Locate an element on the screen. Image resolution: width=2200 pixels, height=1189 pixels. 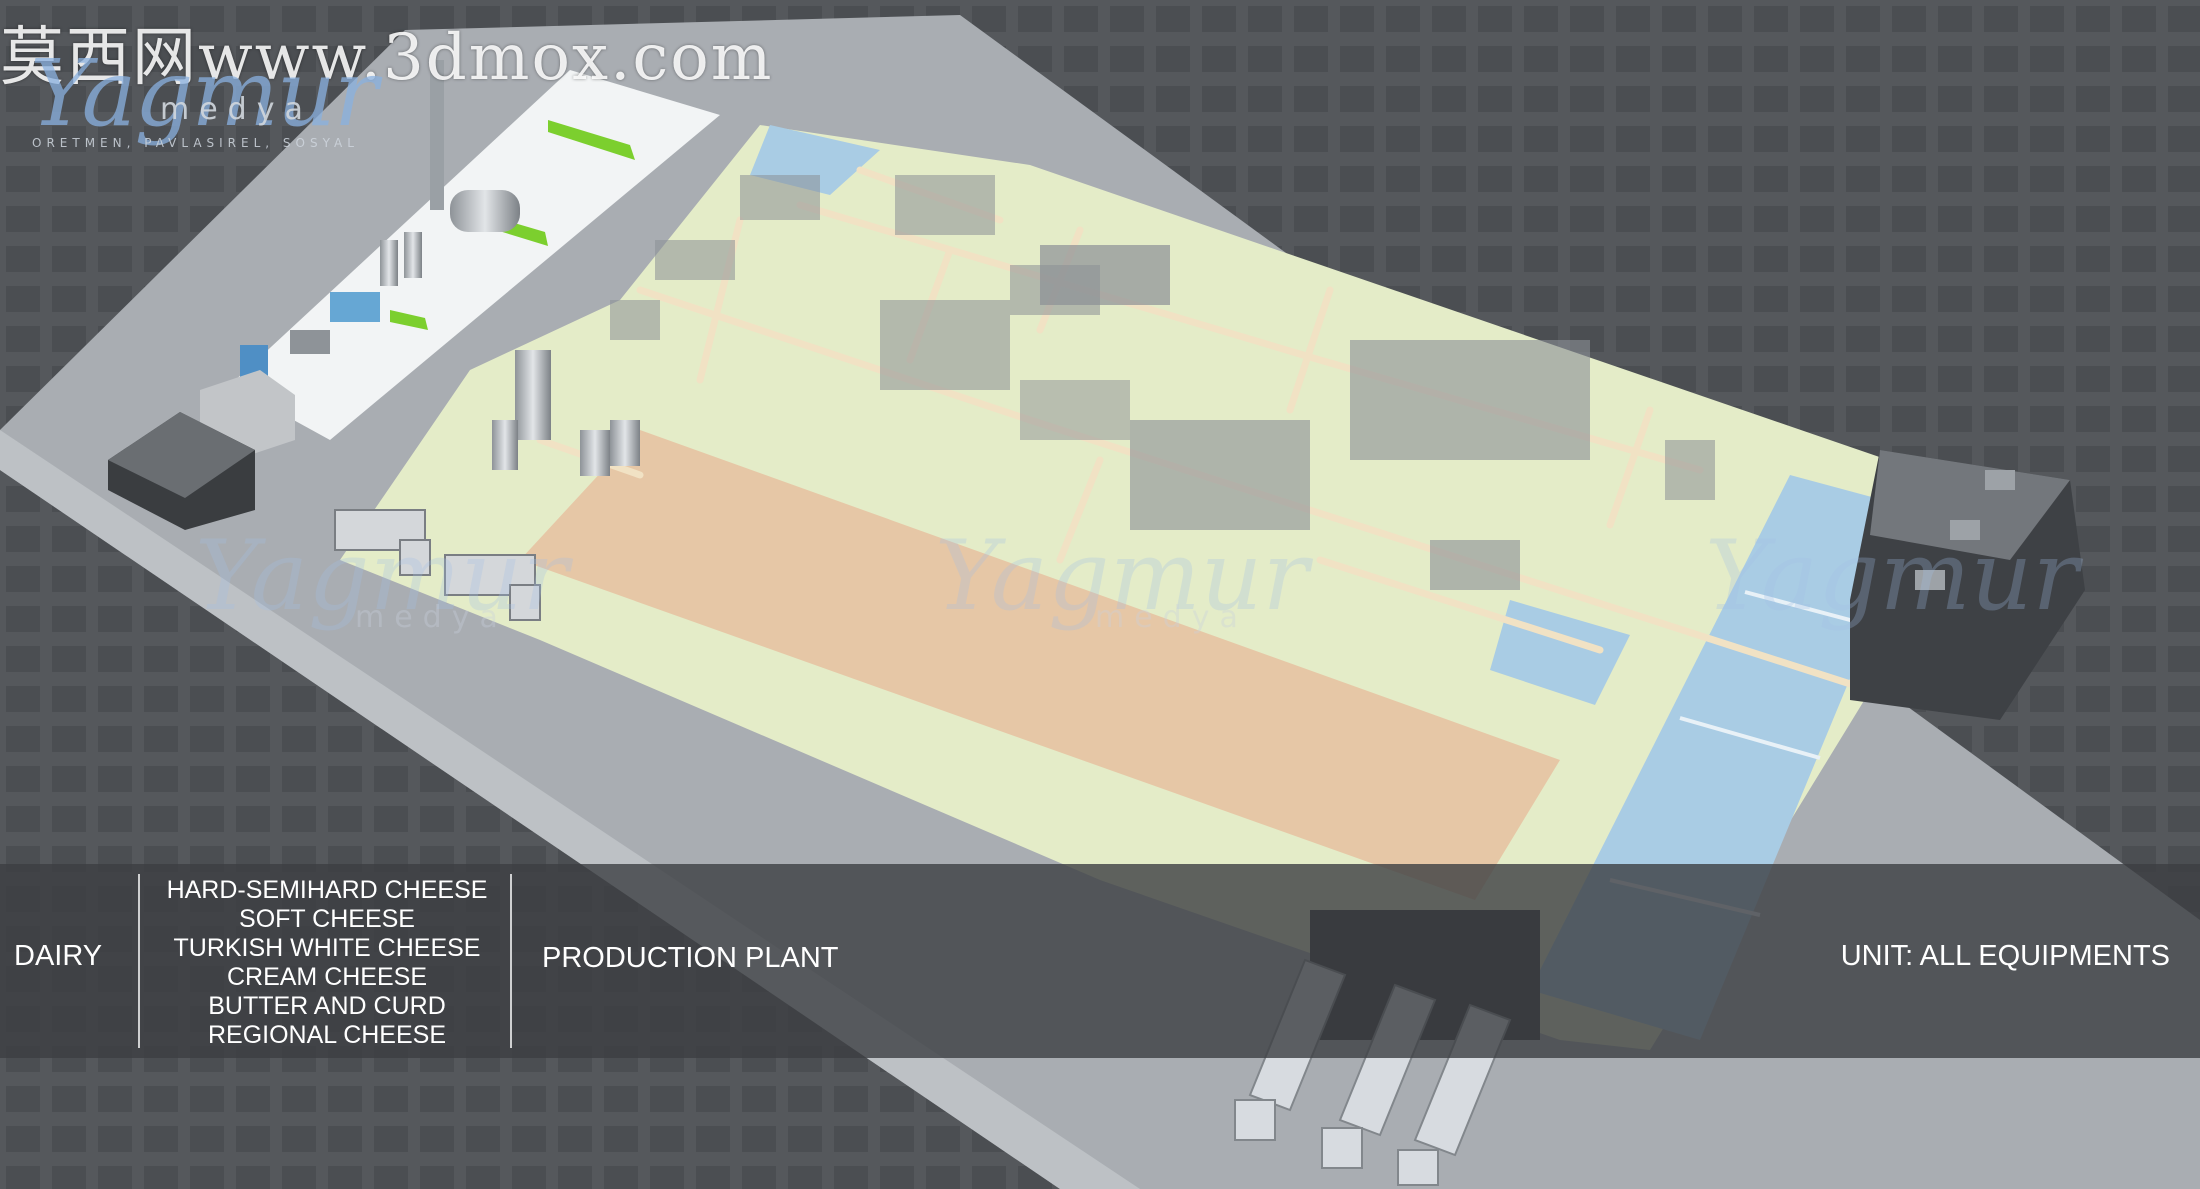
facility-label: PRODUCTION PLANT is located at coordinates (690, 958).